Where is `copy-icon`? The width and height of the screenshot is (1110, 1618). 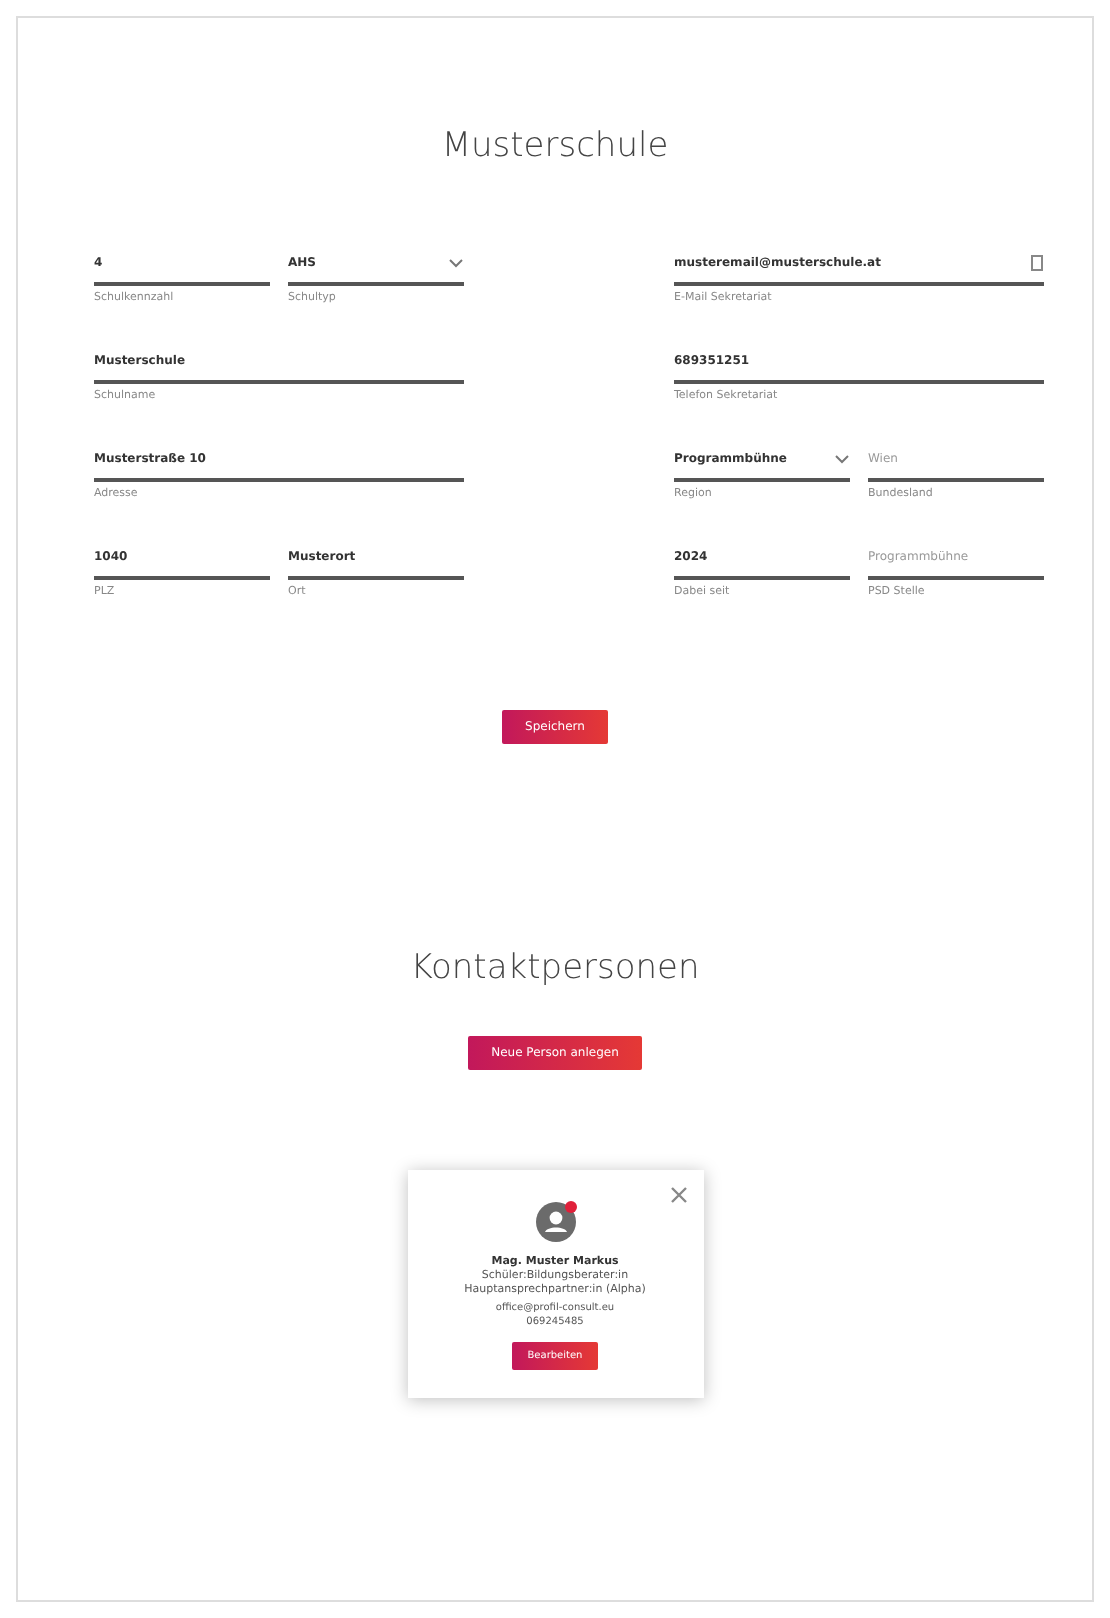 copy-icon is located at coordinates (1037, 262).